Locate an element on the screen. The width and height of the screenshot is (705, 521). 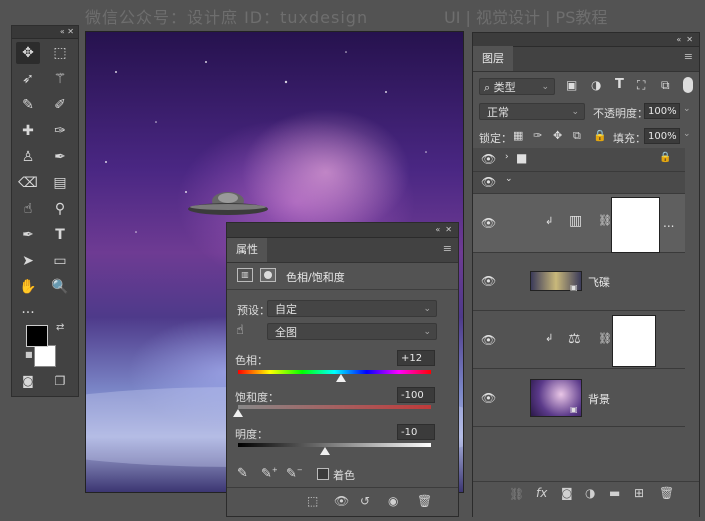
fill-input: 100% is located at coordinates (662, 136).